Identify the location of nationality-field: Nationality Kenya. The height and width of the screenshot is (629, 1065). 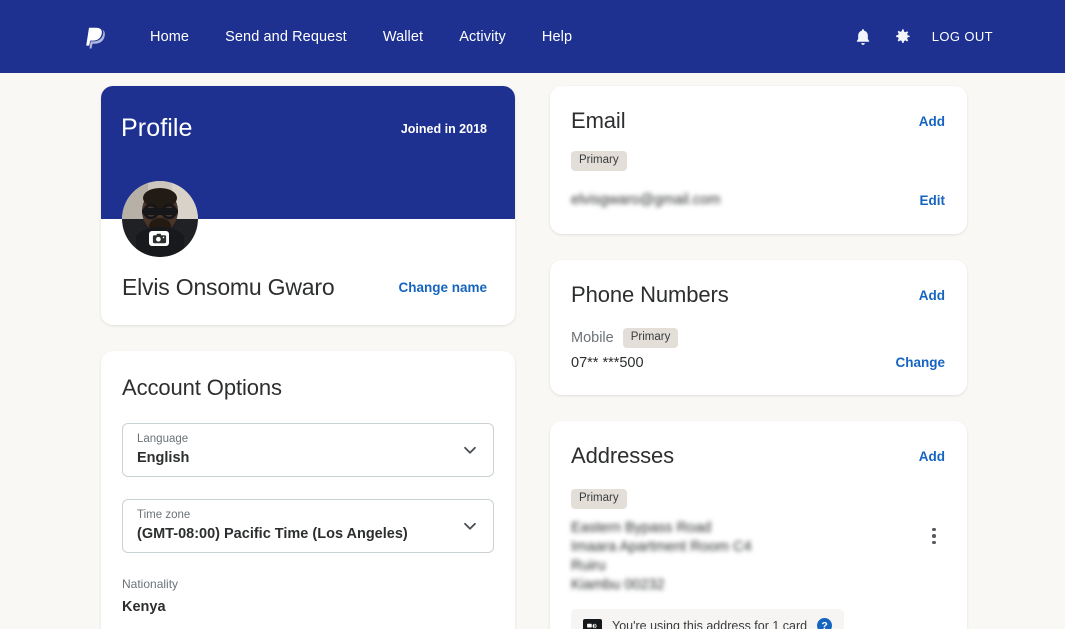
(308, 597).